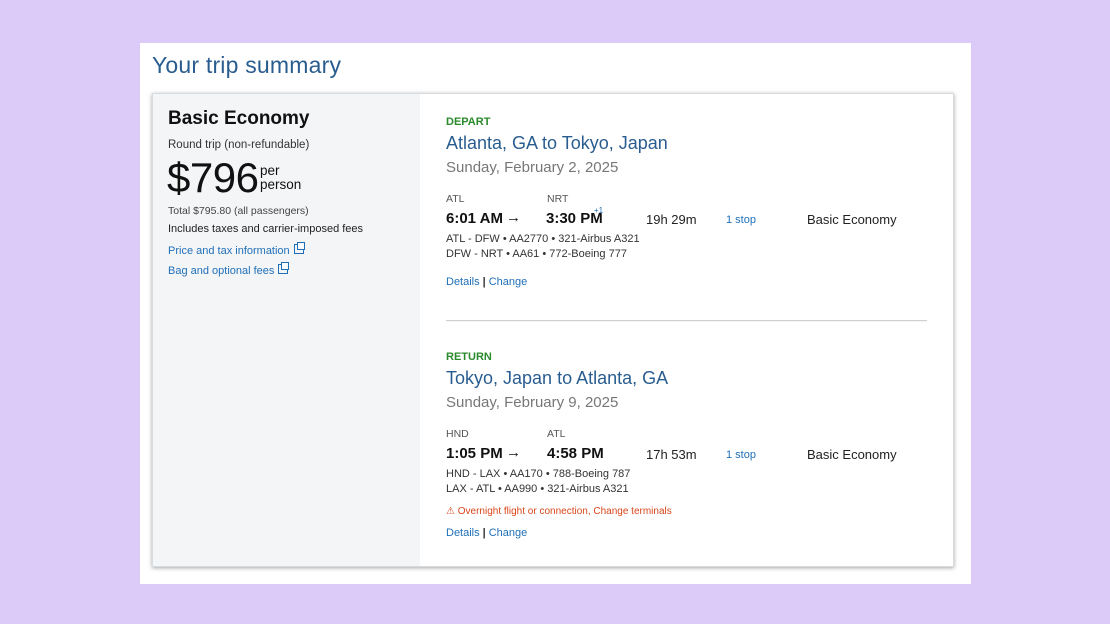 The image size is (1110, 624). What do you see at coordinates (557, 378) in the screenshot?
I see `segment-route: Tokyo, Japan to Atlanta, GA` at bounding box center [557, 378].